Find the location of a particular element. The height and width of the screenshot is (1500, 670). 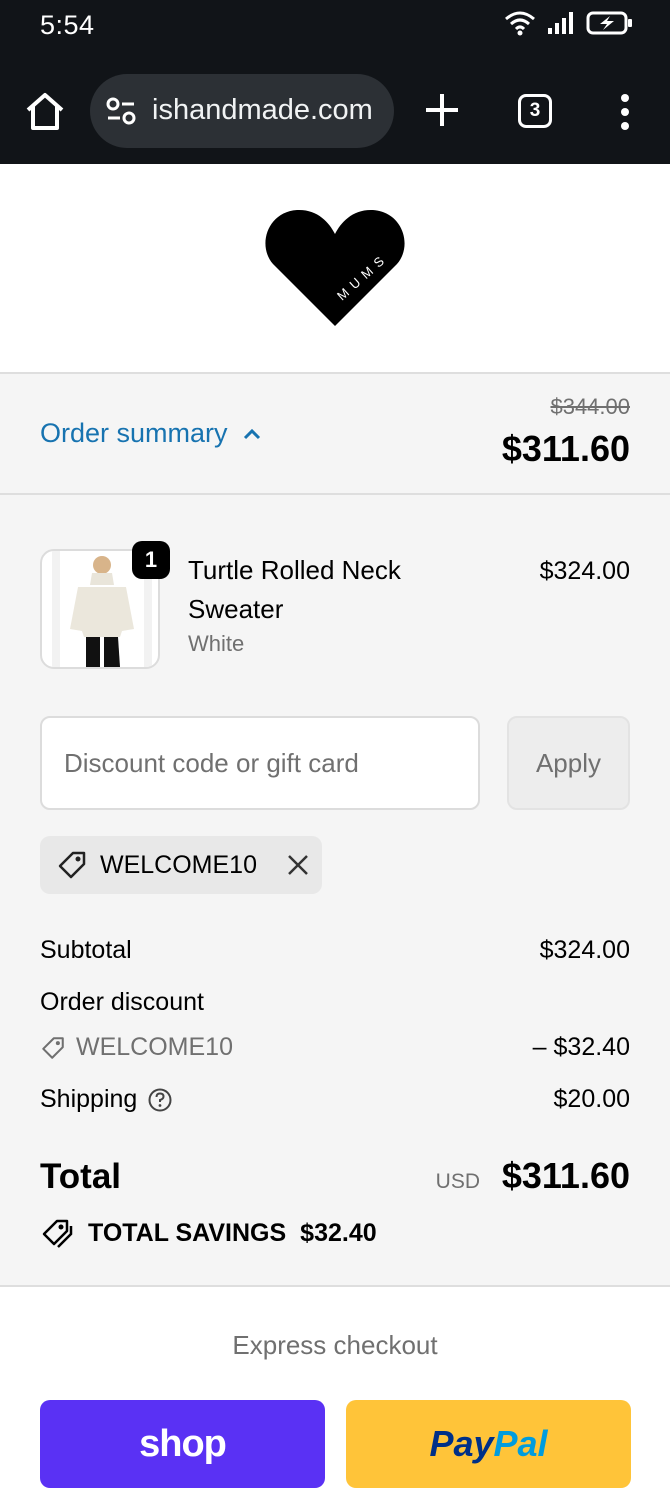

address-row: ishandmade.com 3 is located at coordinates (335, 112).